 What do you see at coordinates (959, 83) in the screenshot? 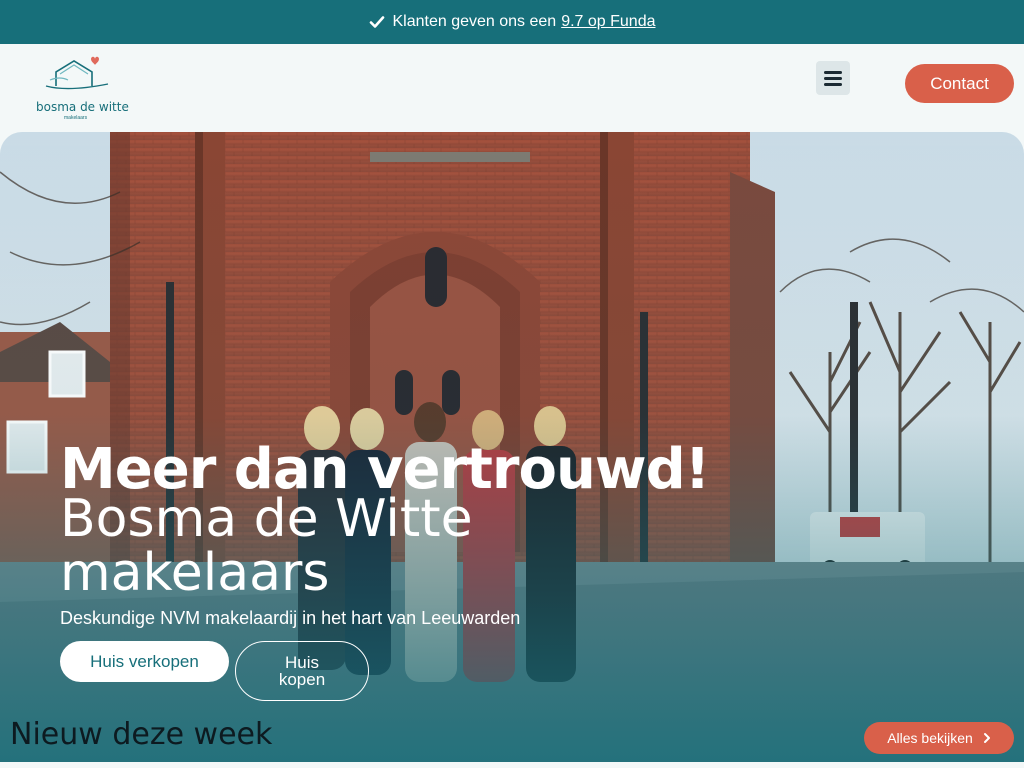
I see `contact-button: Contact` at bounding box center [959, 83].